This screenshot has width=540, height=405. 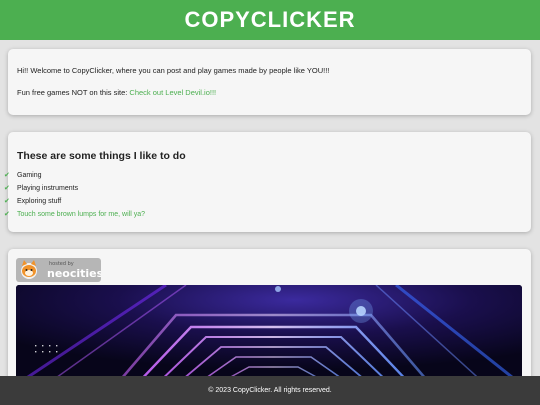 I want to click on list-item: ✔ Exploring stuff, so click(x=267, y=201).